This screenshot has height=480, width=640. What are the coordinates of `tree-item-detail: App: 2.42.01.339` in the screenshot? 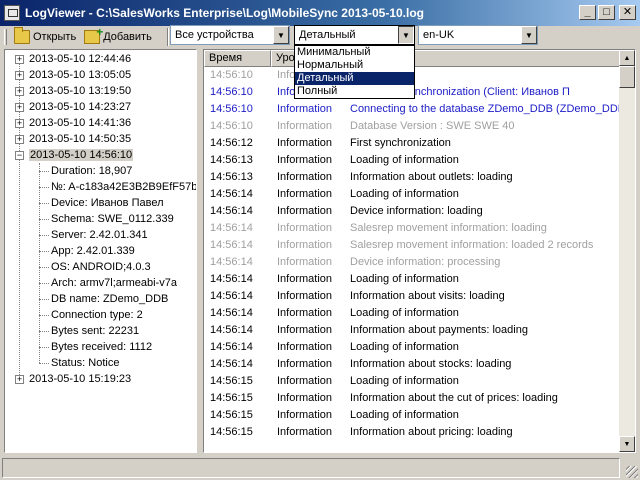 It's located at (93, 251).